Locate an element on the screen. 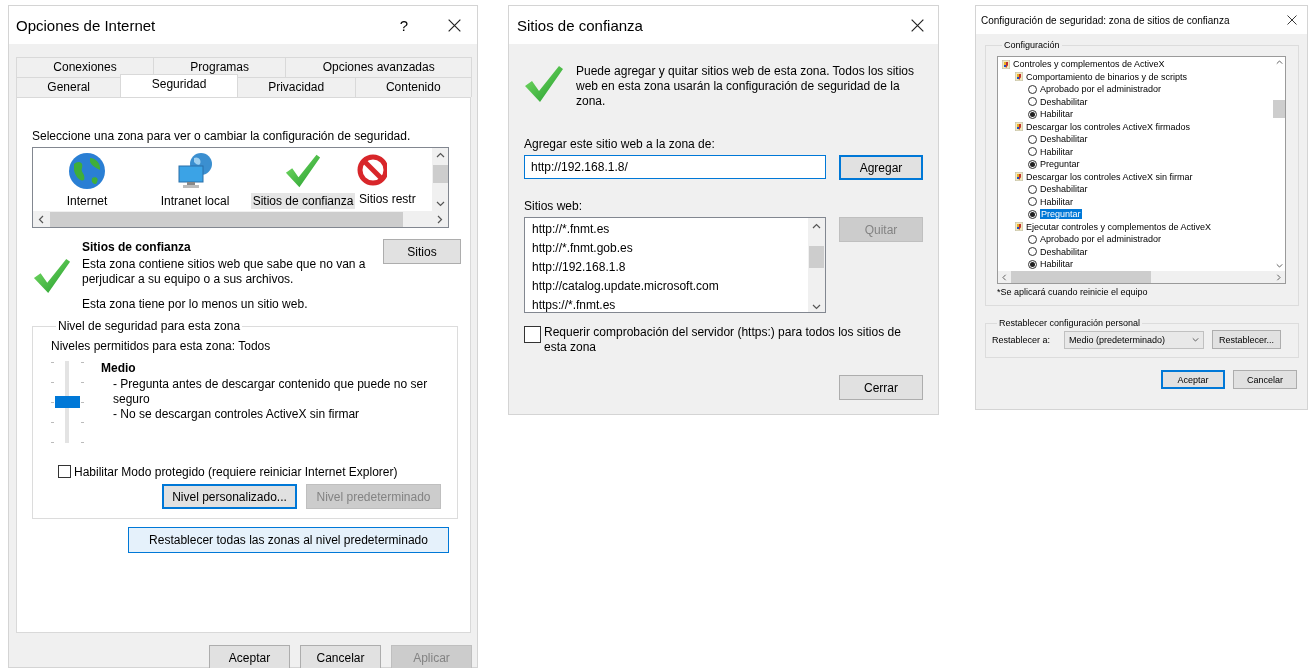  window-title: Configuración de seguridad: zona de sitios de confianza is located at coordinates (1106, 20).